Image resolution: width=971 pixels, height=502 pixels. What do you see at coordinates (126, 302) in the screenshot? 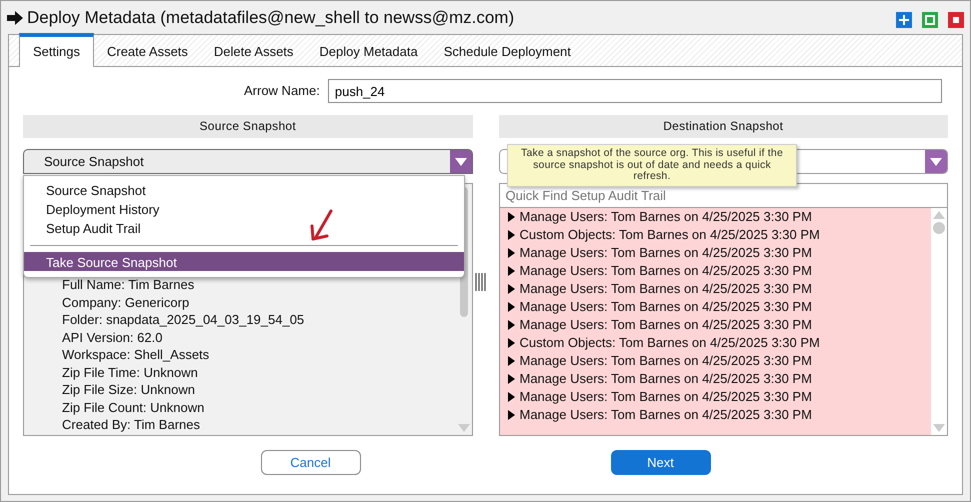
I see `detail-text: Company: Genericorp` at bounding box center [126, 302].